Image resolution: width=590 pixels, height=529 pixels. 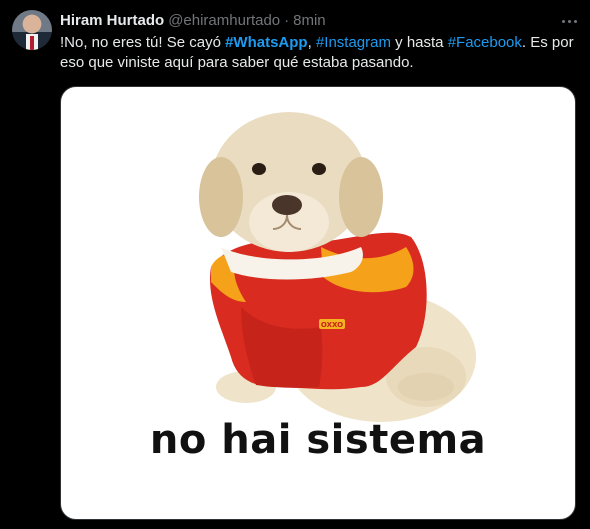 I want to click on meme-caption: no hai sistema, so click(x=318, y=440).